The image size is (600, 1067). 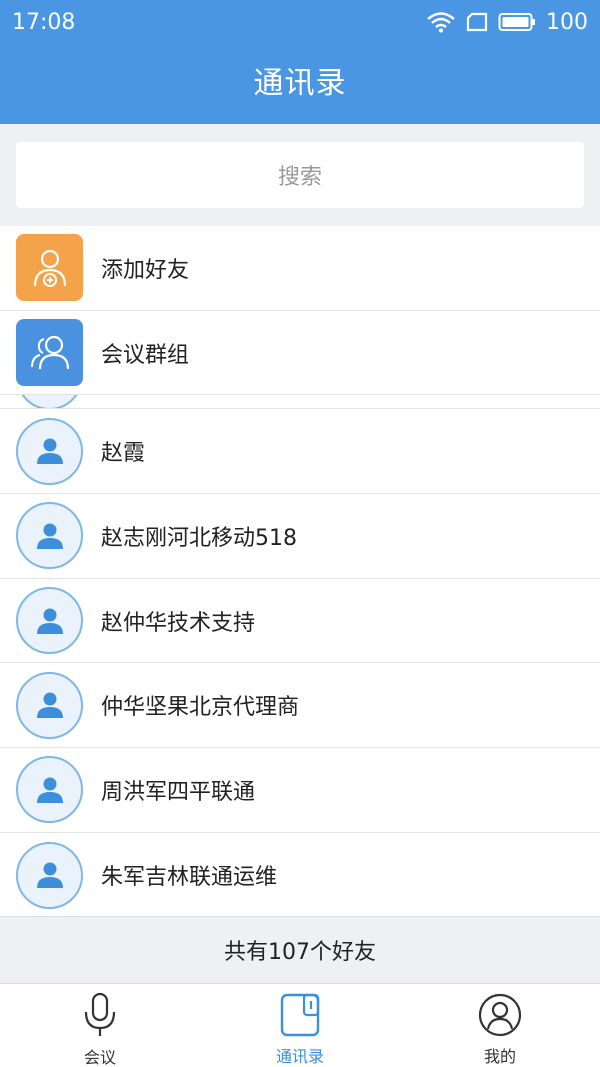 I want to click on meeting-group-label: 会议群组, so click(x=145, y=355).